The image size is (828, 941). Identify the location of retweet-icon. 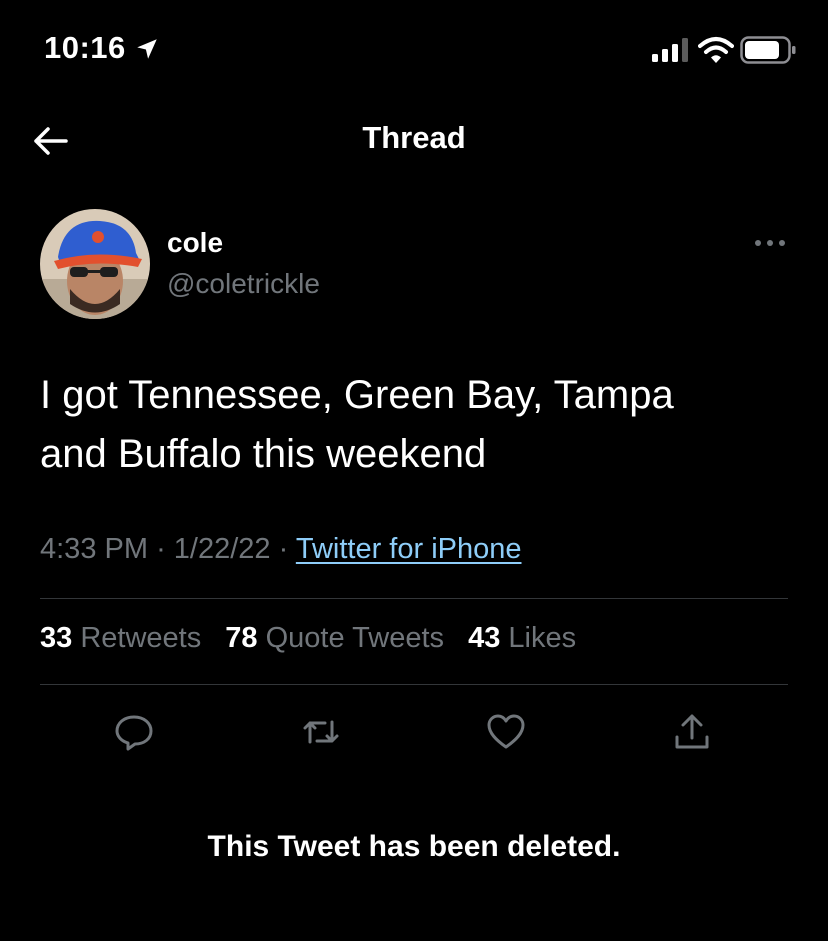
(321, 732).